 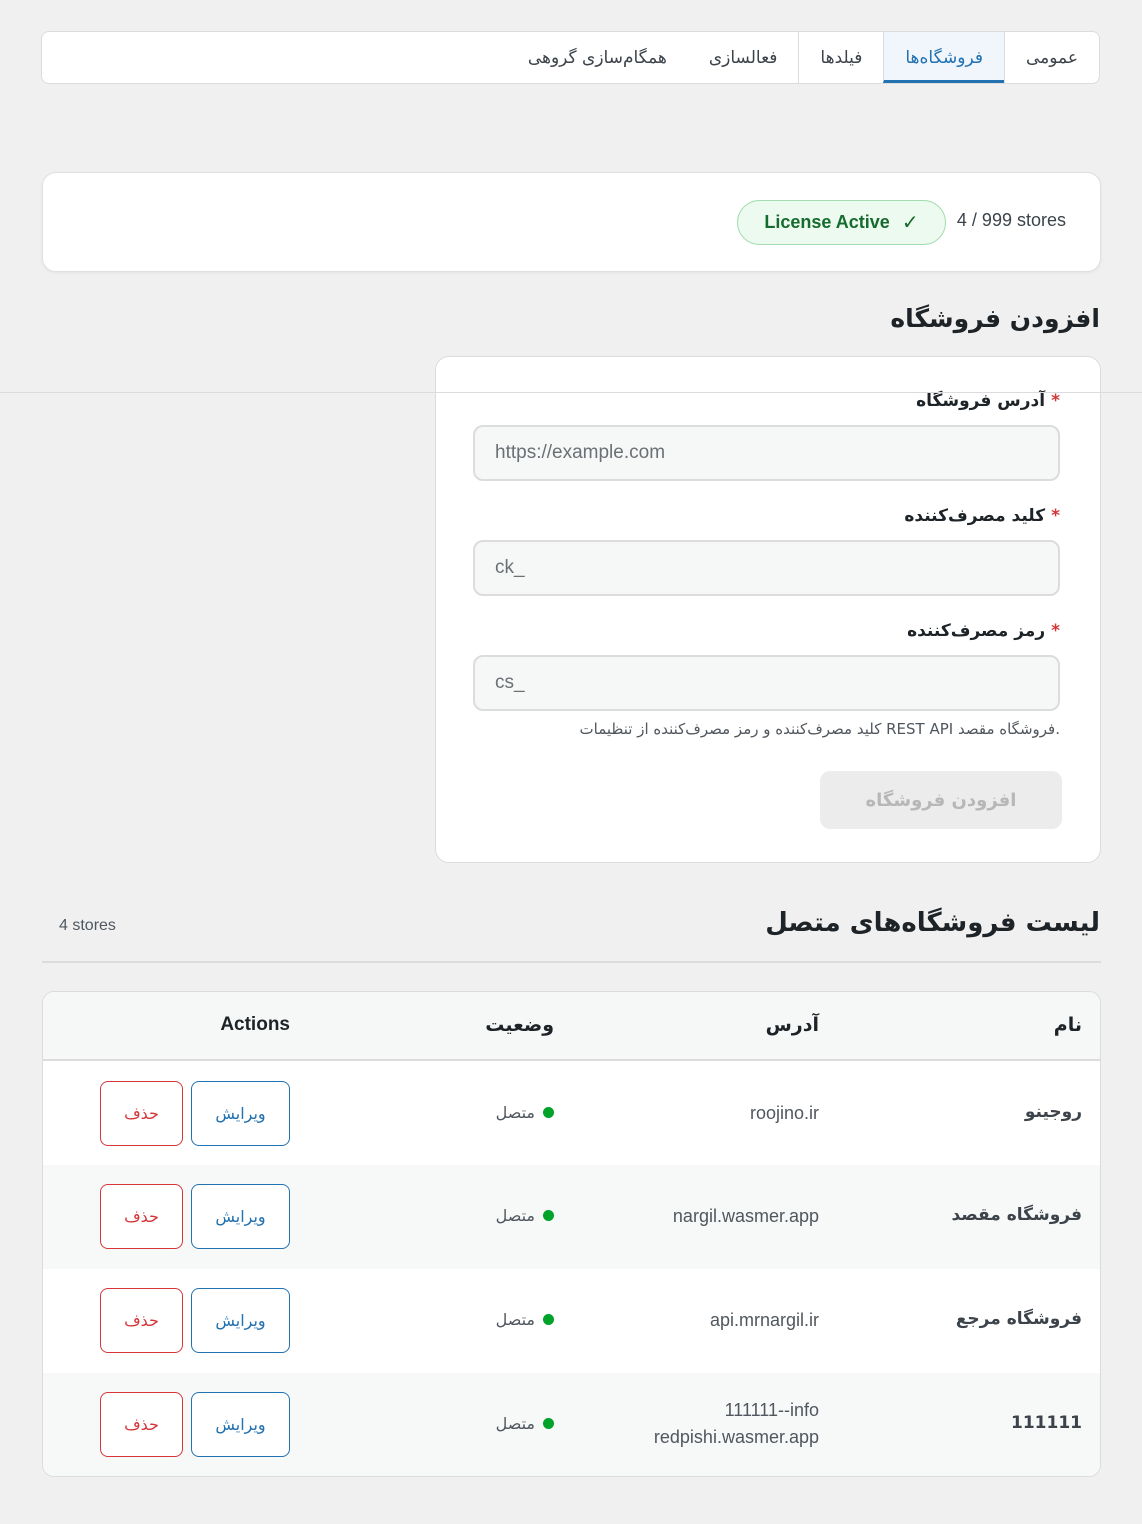 I want to click on license-store-count: 4 / 999 stores, so click(x=1011, y=220).